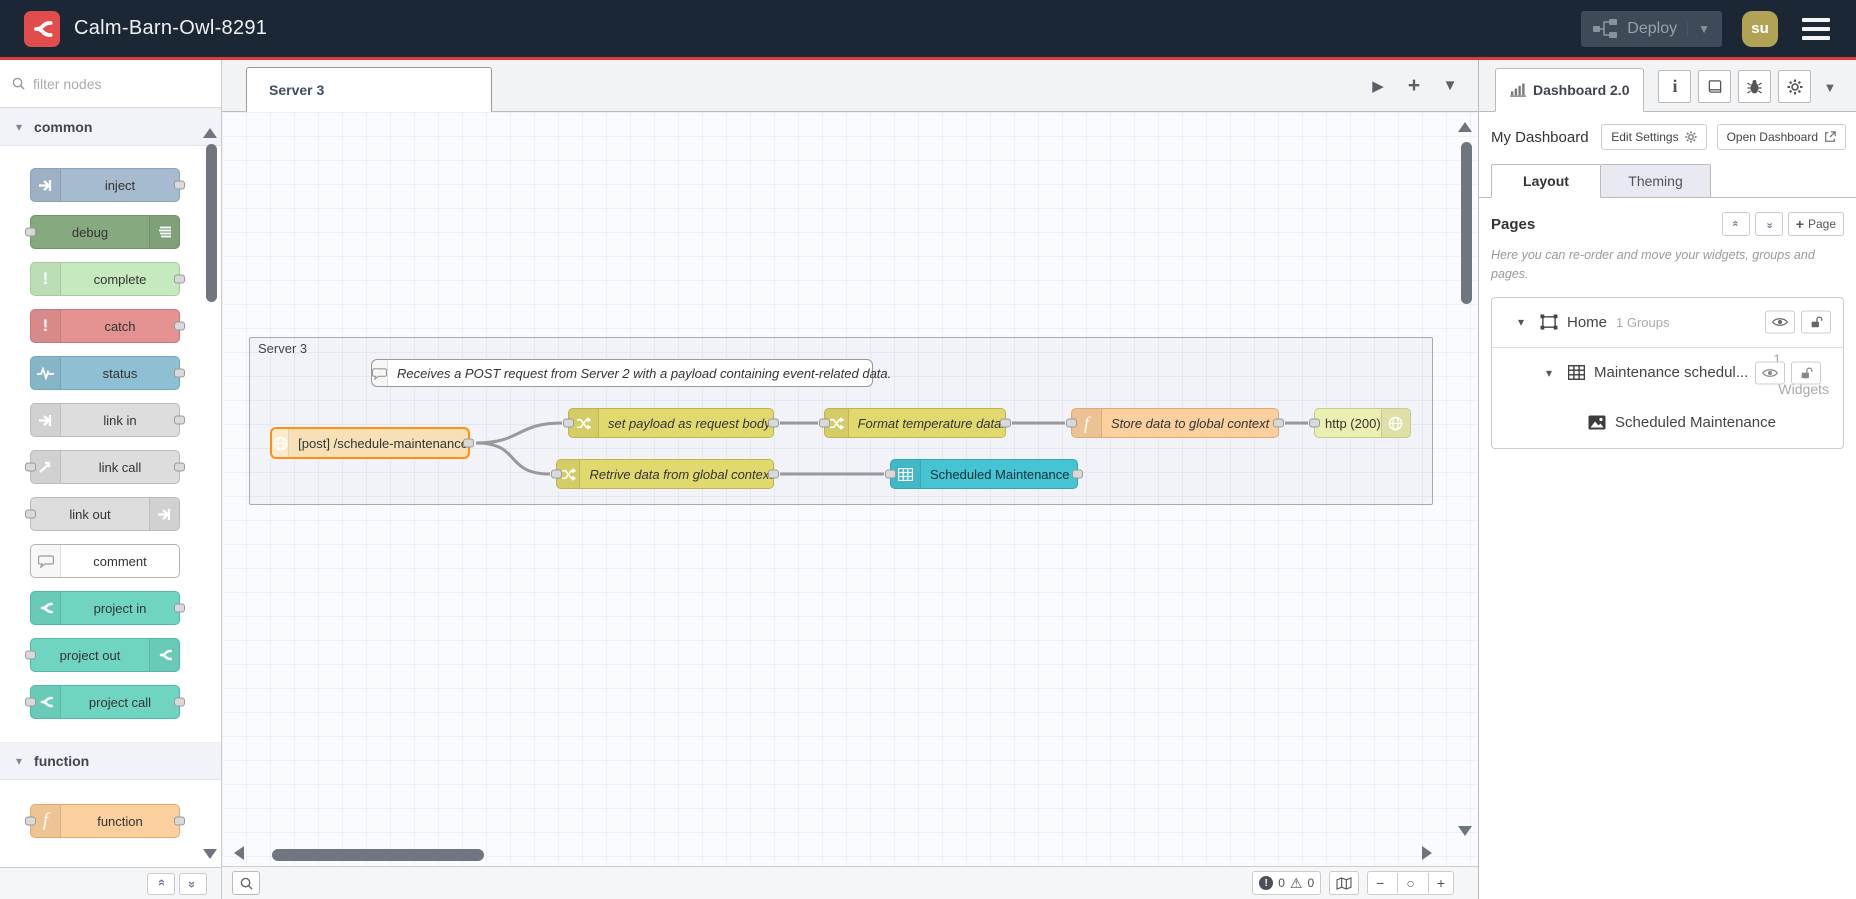  Describe the element at coordinates (107, 185) in the screenshot. I see `palette-node-inject: inject` at that location.